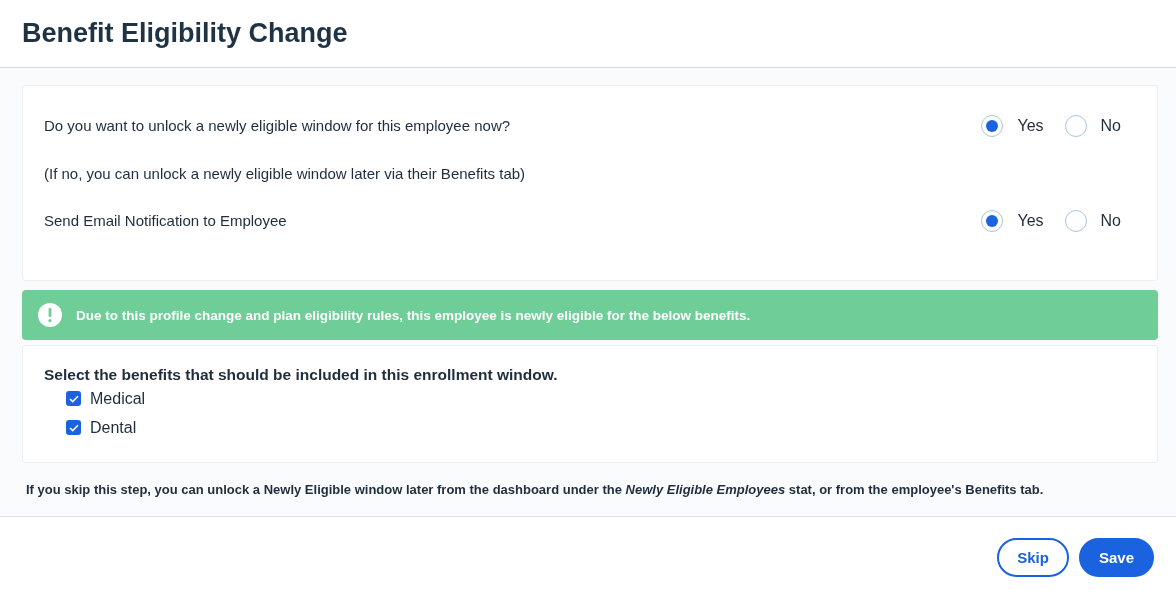 The width and height of the screenshot is (1176, 596). I want to click on benefits-heading: Select the benefits that should be included in this enrollment window., so click(301, 375).